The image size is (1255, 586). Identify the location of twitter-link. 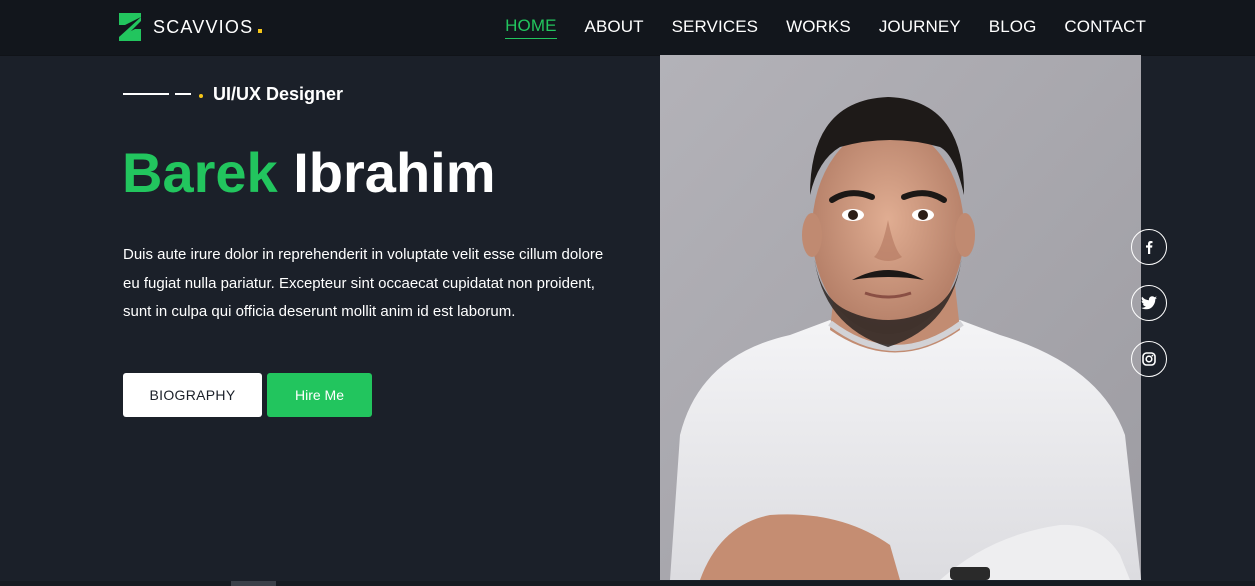
(1149, 303).